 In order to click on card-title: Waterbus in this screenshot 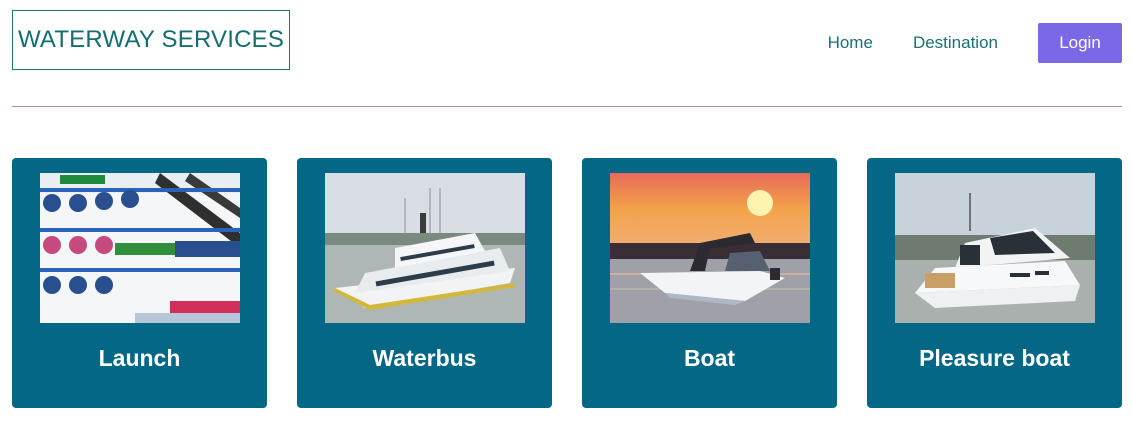, I will do `click(424, 358)`.